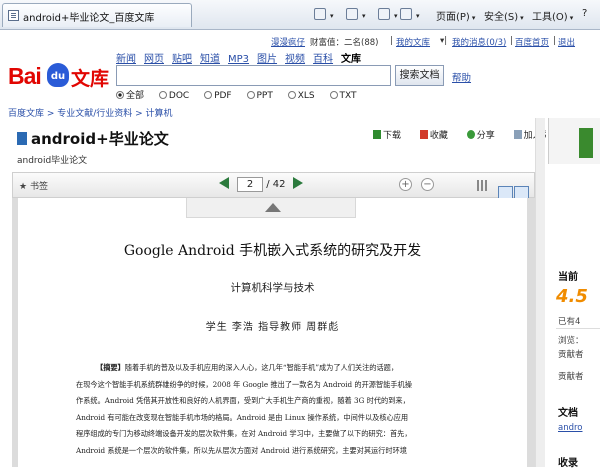  I want to click on page-total: / 42, so click(276, 184).